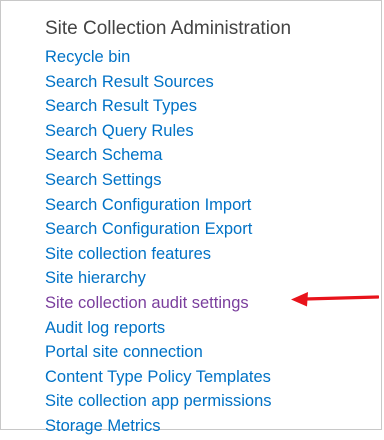 This screenshot has height=440, width=384. Describe the element at coordinates (147, 303) in the screenshot. I see `link-site-collection-audit-settings: Site collection audit settings` at that location.